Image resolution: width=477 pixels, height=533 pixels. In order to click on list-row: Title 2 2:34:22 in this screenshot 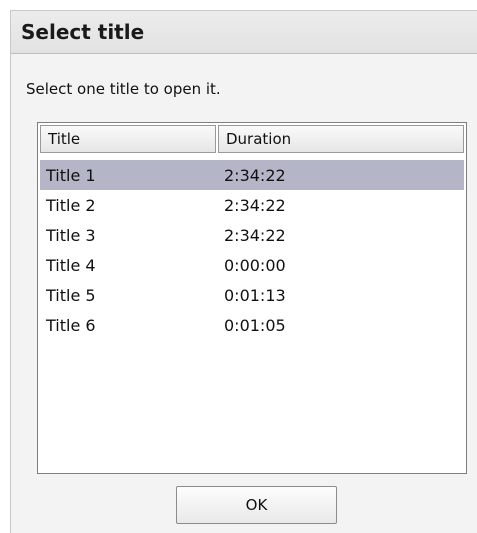, I will do `click(252, 205)`.